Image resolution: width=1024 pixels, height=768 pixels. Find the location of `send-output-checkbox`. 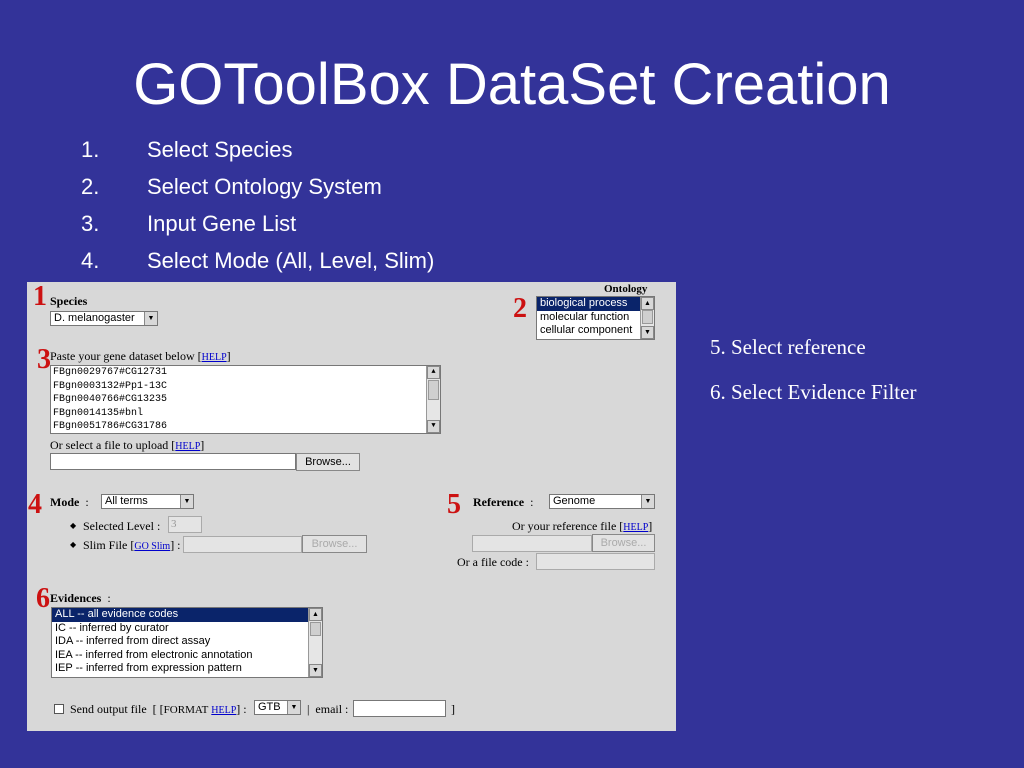

send-output-checkbox is located at coordinates (59, 709).